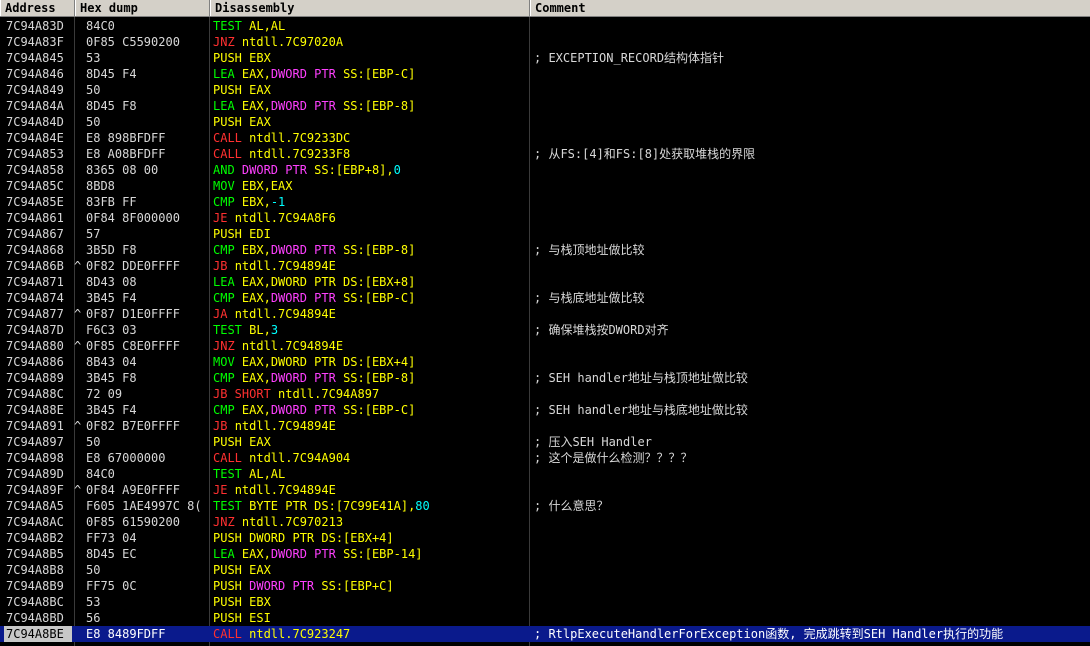 Image resolution: width=1090 pixels, height=646 pixels. I want to click on code-row: 7C94A85C 8BD8 MOV EBX,EAX, so click(545, 186).